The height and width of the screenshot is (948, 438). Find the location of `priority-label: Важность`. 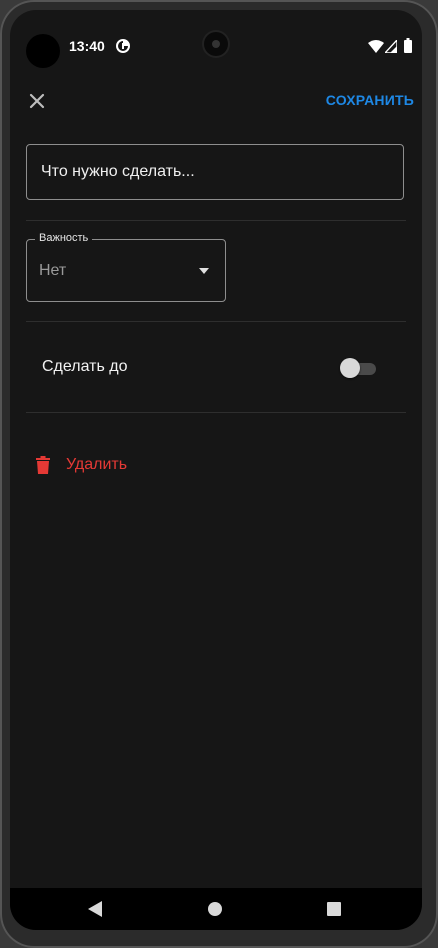

priority-label: Важность is located at coordinates (64, 238).